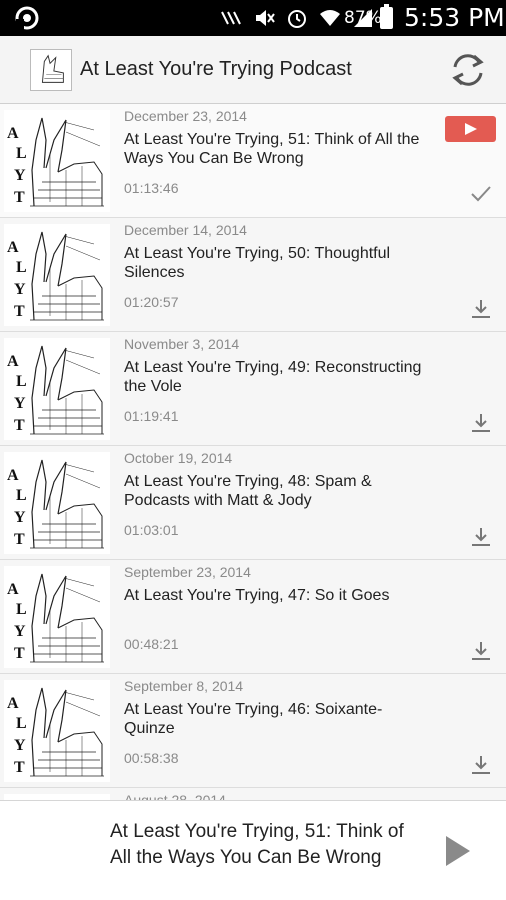  Describe the element at coordinates (253, 794) in the screenshot. I see `episode-row: ALYT August 28, 2014` at that location.